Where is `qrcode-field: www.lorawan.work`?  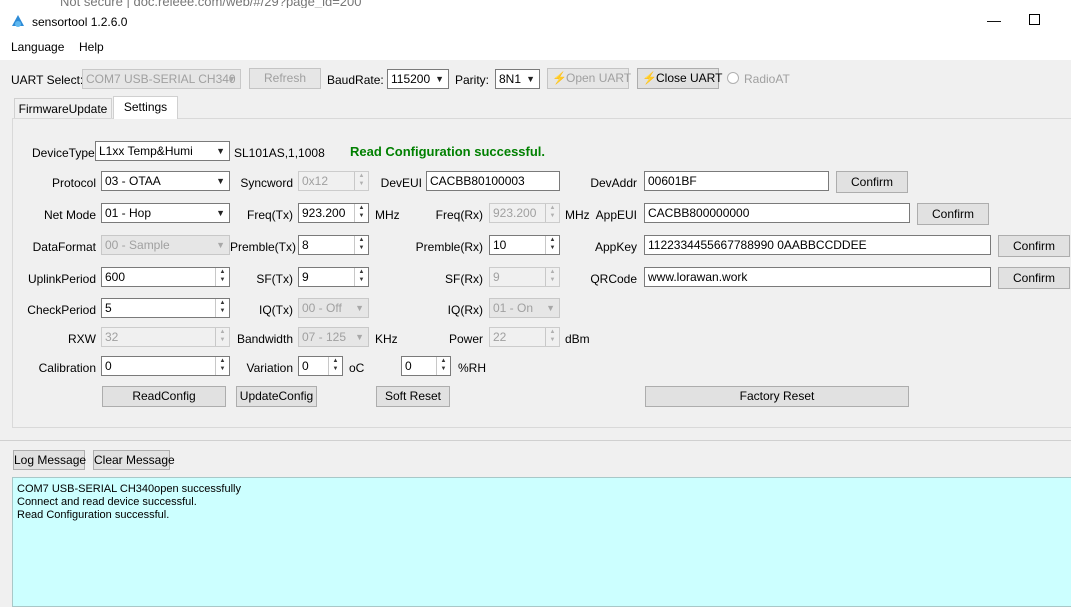 qrcode-field: www.lorawan.work is located at coordinates (817, 277).